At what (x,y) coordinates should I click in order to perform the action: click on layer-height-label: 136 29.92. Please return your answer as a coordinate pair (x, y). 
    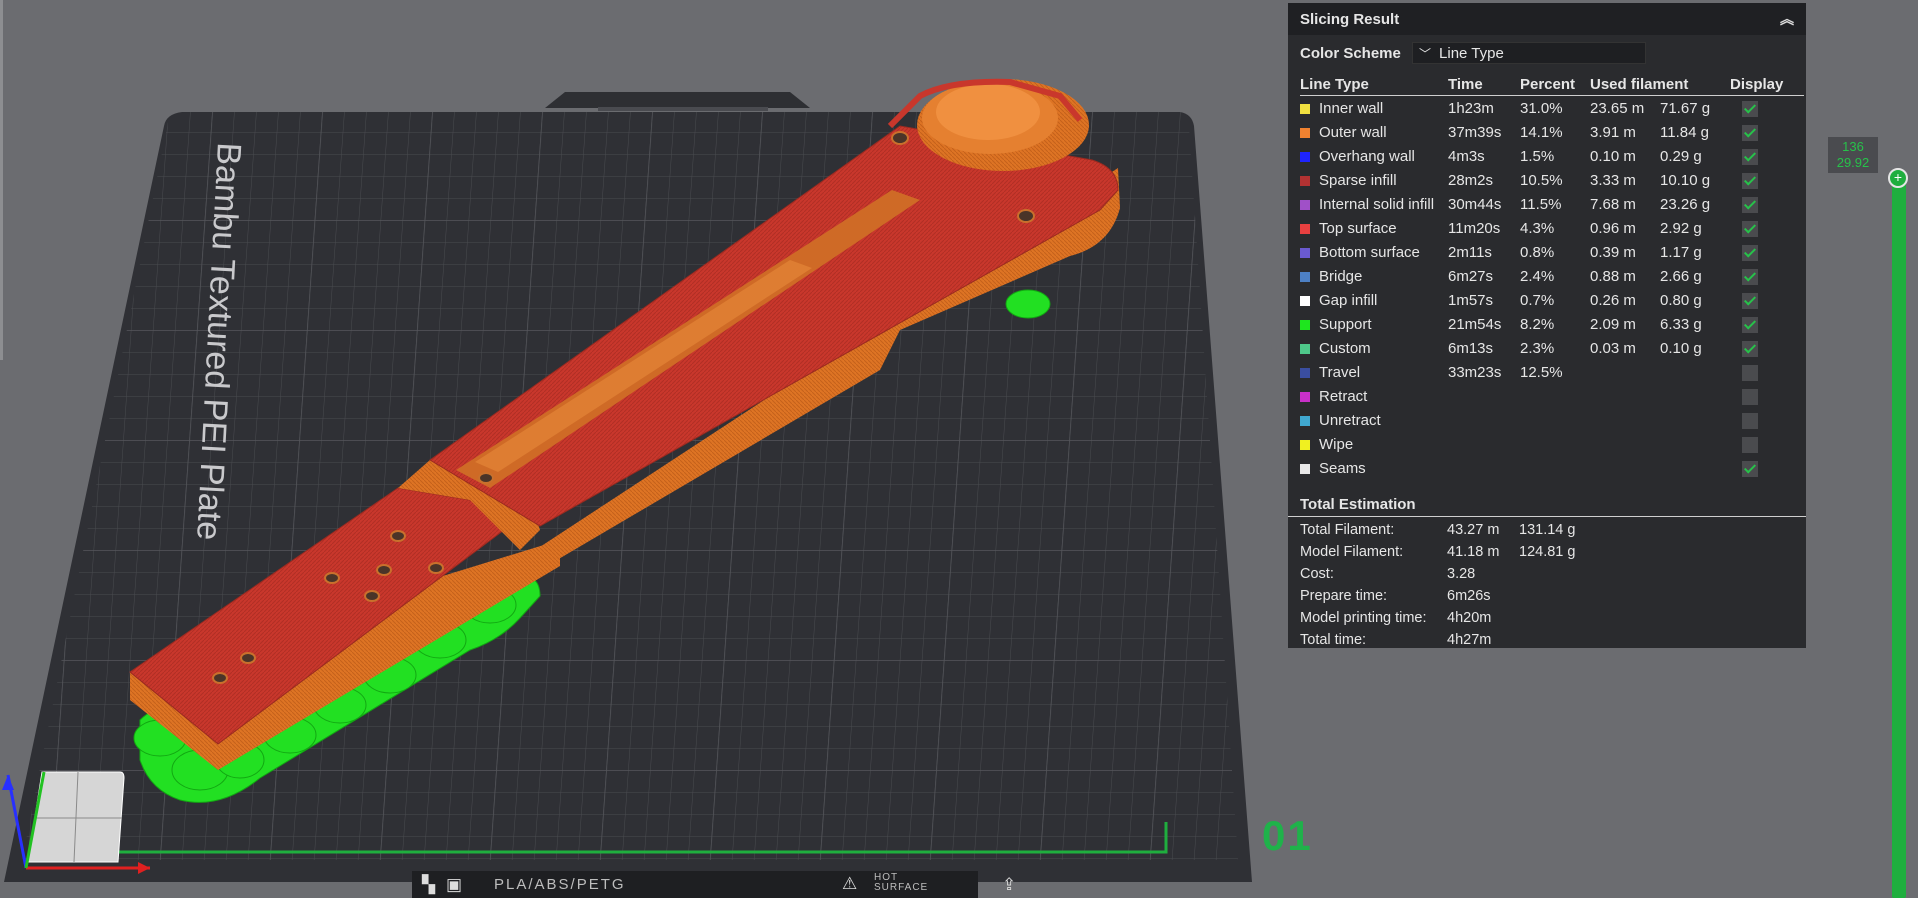
    Looking at the image, I should click on (1853, 155).